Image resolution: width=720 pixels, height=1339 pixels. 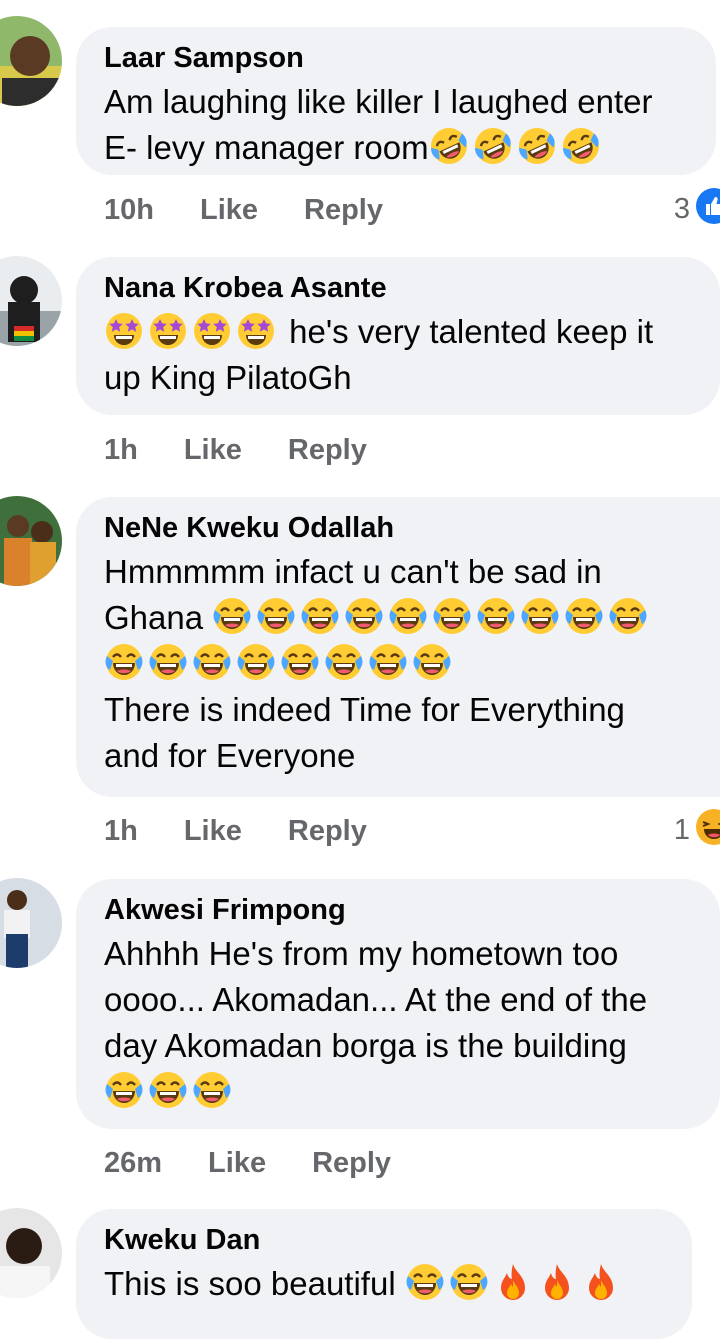 What do you see at coordinates (266, 147) in the screenshot?
I see `comment-line-text: E- levy manager room` at bounding box center [266, 147].